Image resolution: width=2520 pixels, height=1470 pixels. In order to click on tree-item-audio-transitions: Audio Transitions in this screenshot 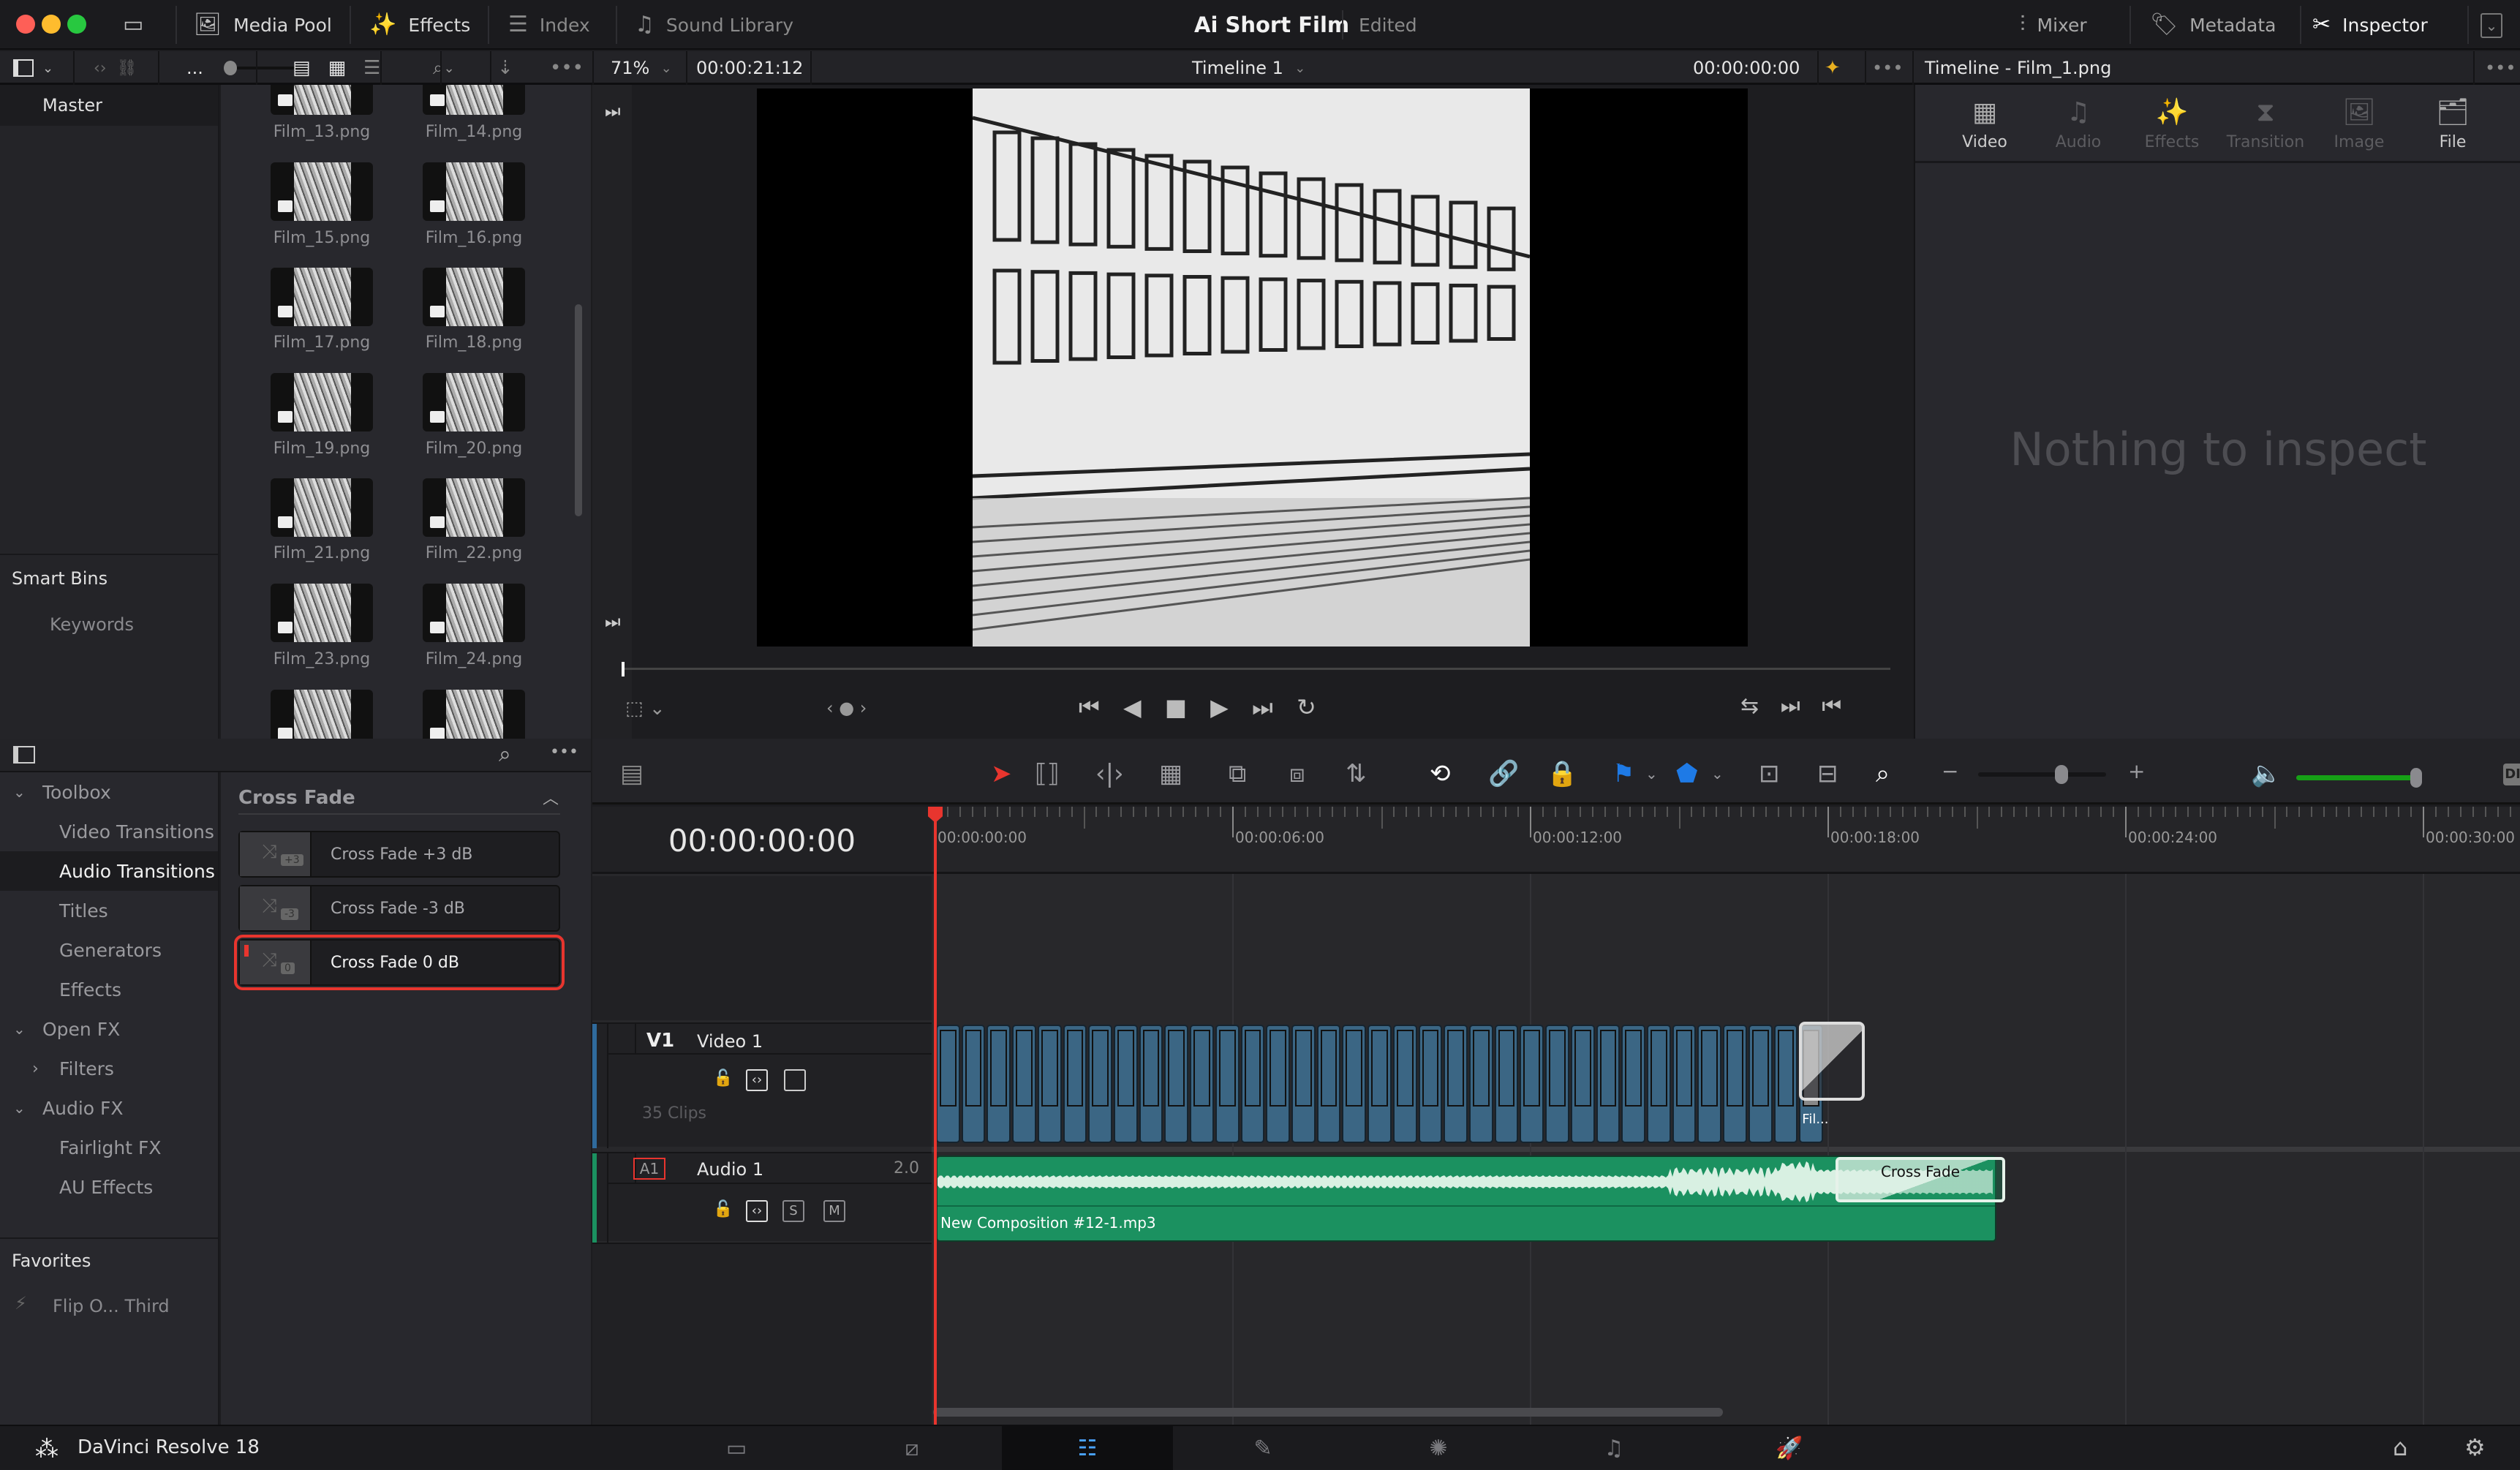, I will do `click(109, 871)`.